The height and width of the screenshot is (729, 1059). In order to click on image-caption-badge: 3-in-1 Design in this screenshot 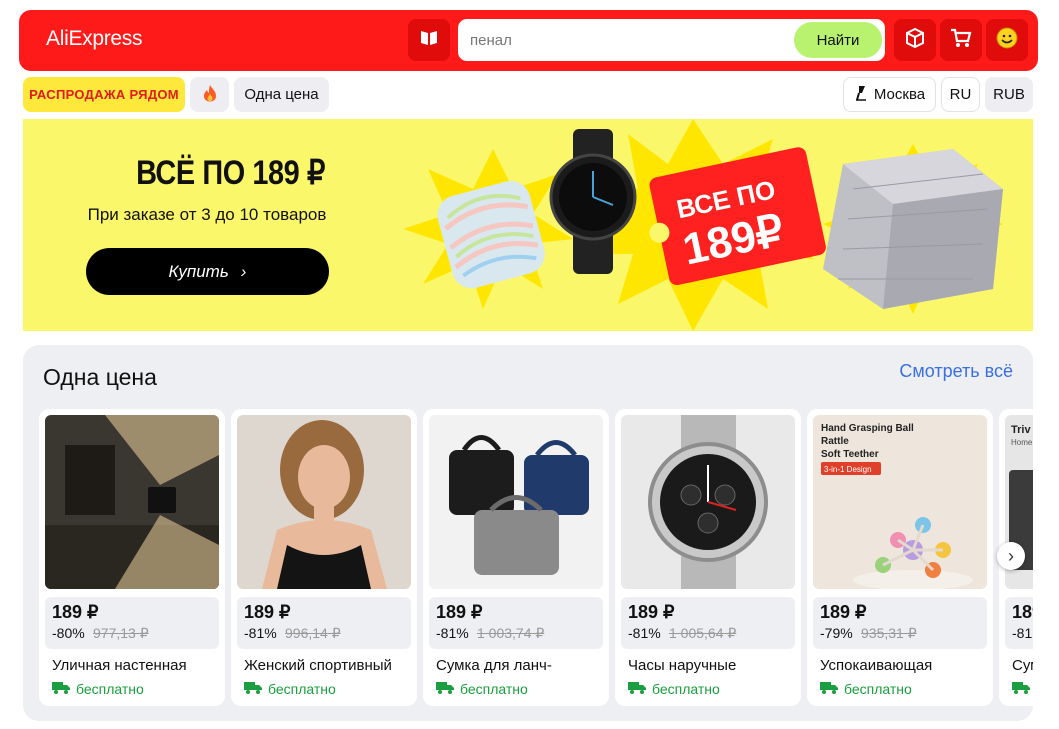, I will do `click(848, 469)`.